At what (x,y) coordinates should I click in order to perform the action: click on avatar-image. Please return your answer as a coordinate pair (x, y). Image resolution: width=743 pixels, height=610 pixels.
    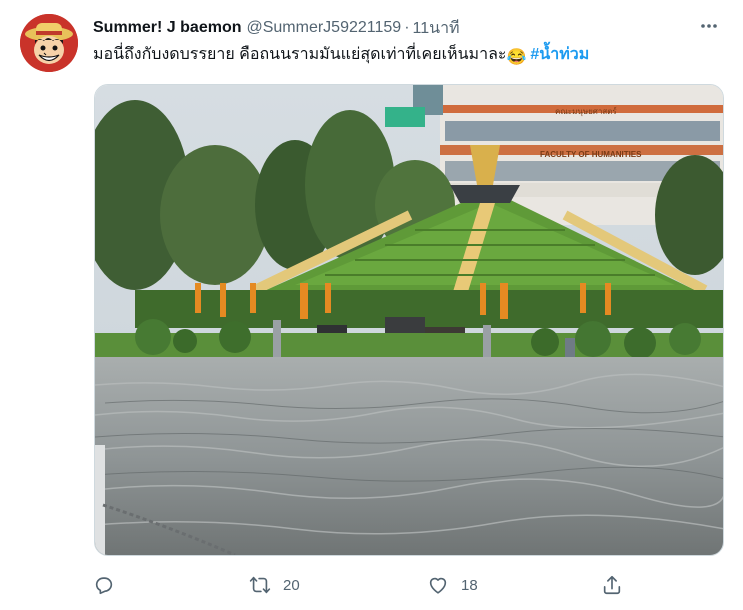
    Looking at the image, I should click on (49, 43).